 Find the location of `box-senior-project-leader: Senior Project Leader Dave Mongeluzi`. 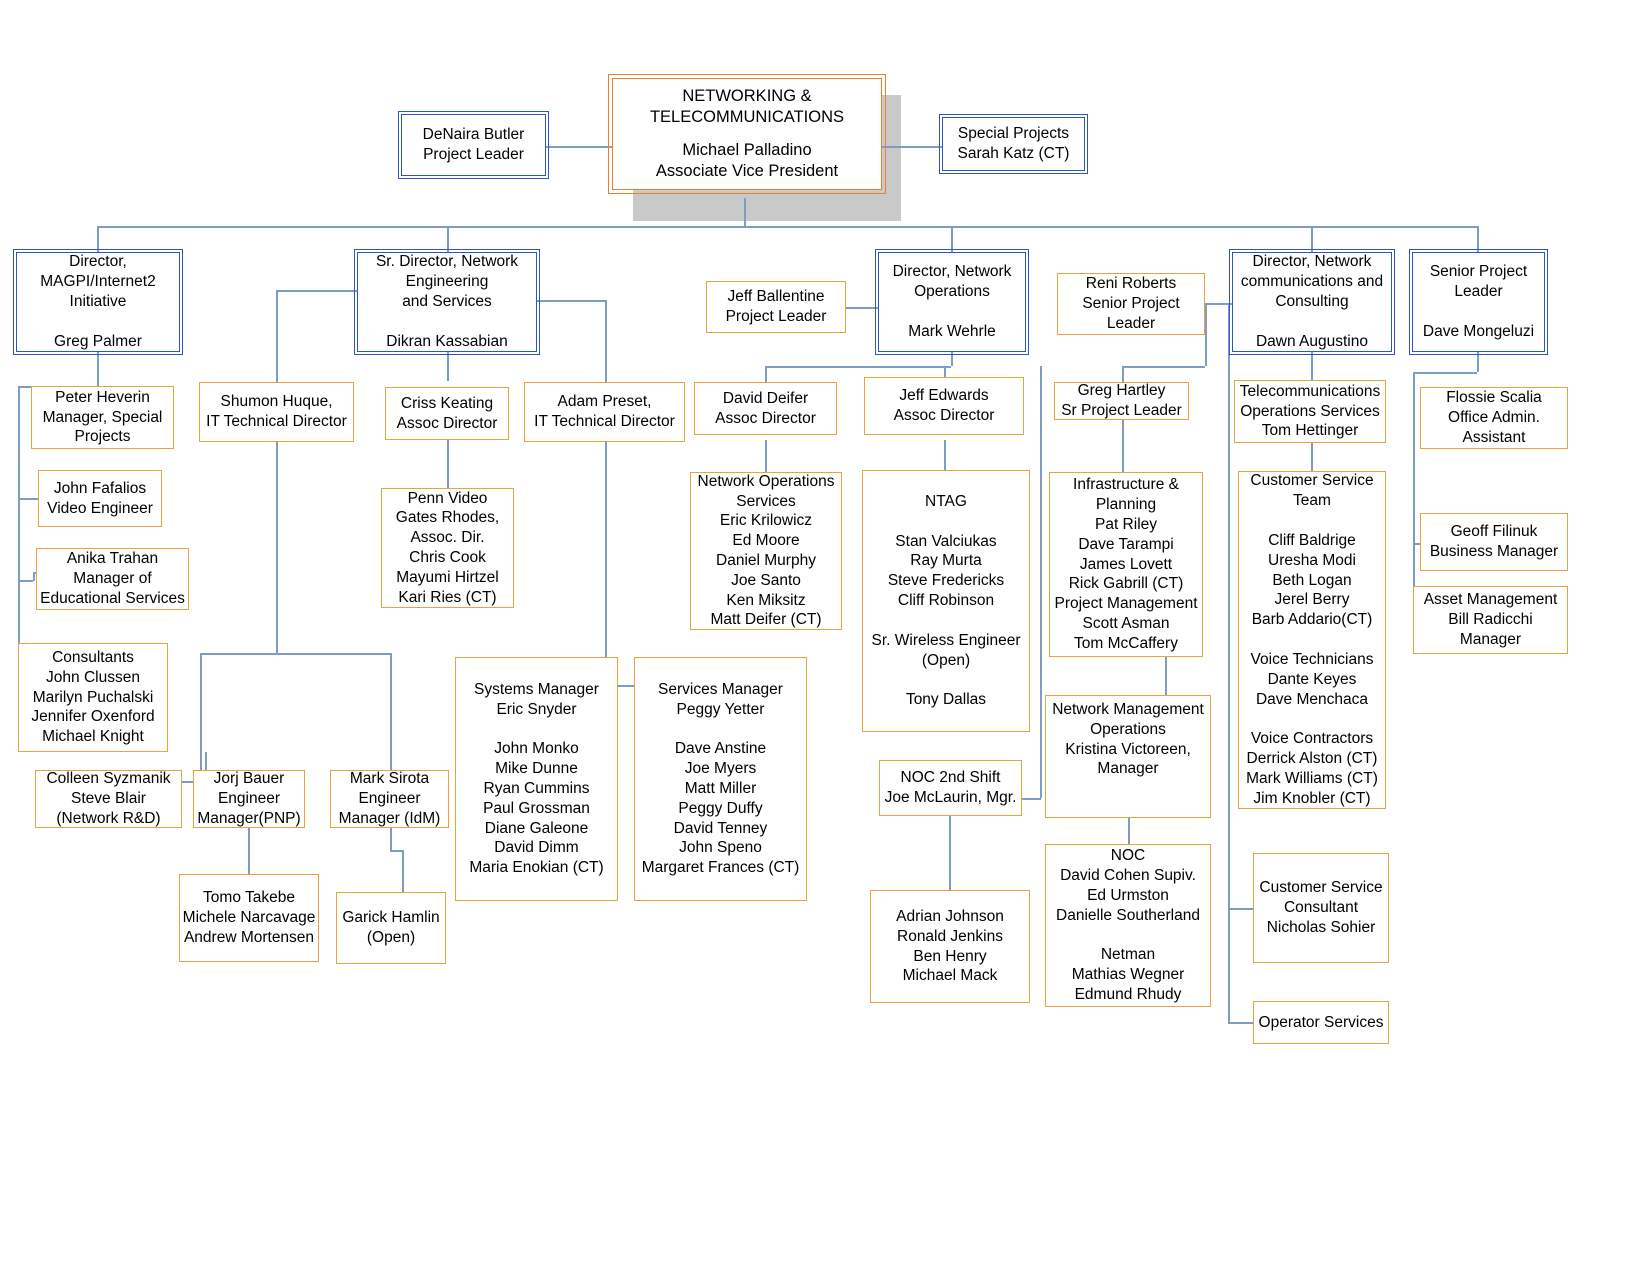

box-senior-project-leader: Senior Project Leader Dave Mongeluzi is located at coordinates (1478, 302).